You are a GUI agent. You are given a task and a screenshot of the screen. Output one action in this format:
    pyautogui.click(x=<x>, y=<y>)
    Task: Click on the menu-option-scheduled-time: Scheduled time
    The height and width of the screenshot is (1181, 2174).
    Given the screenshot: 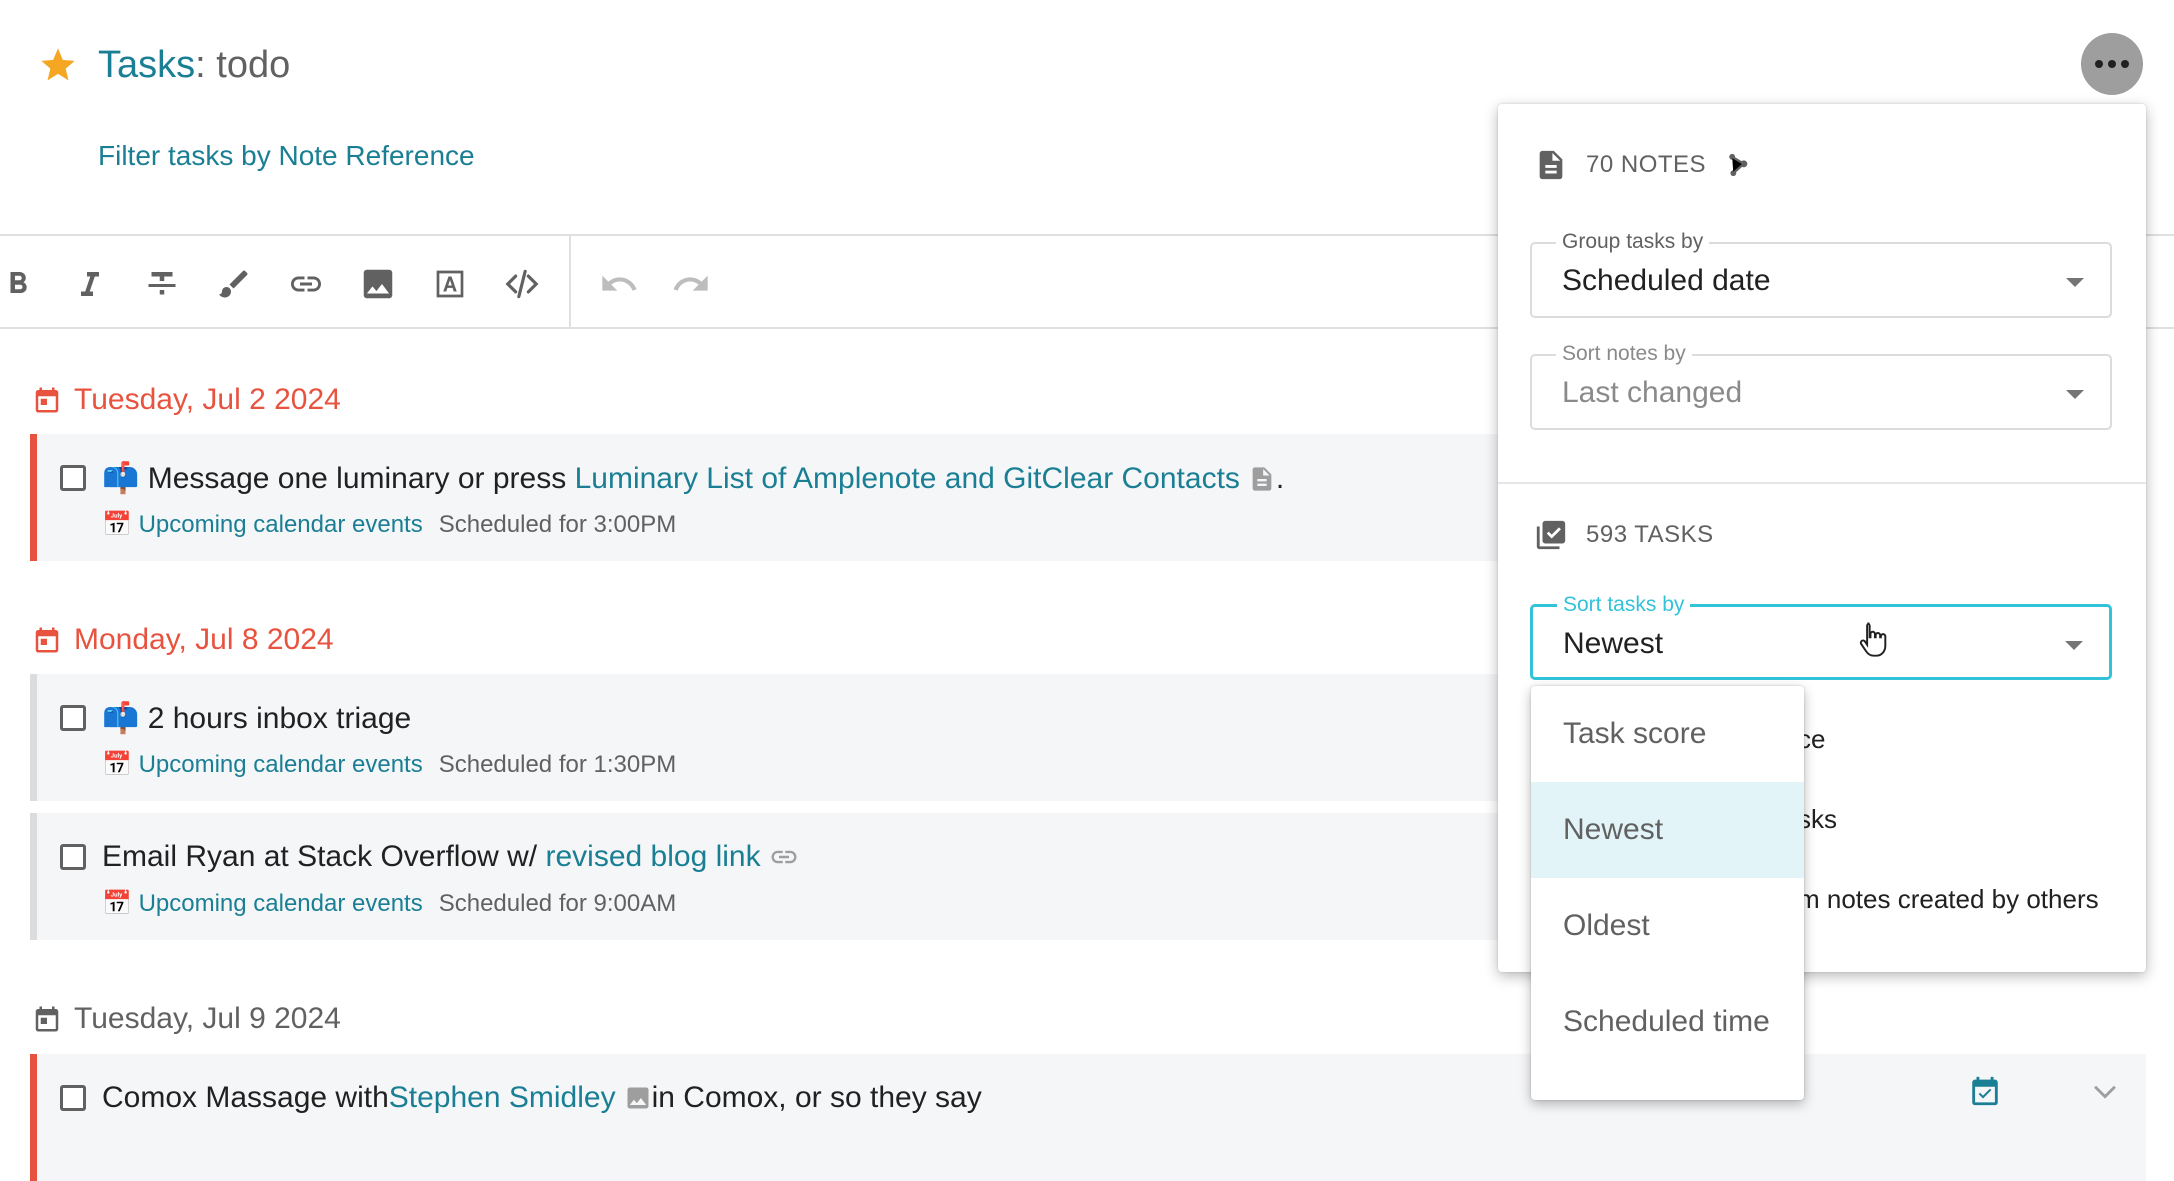 What is the action you would take?
    pyautogui.click(x=1667, y=1022)
    